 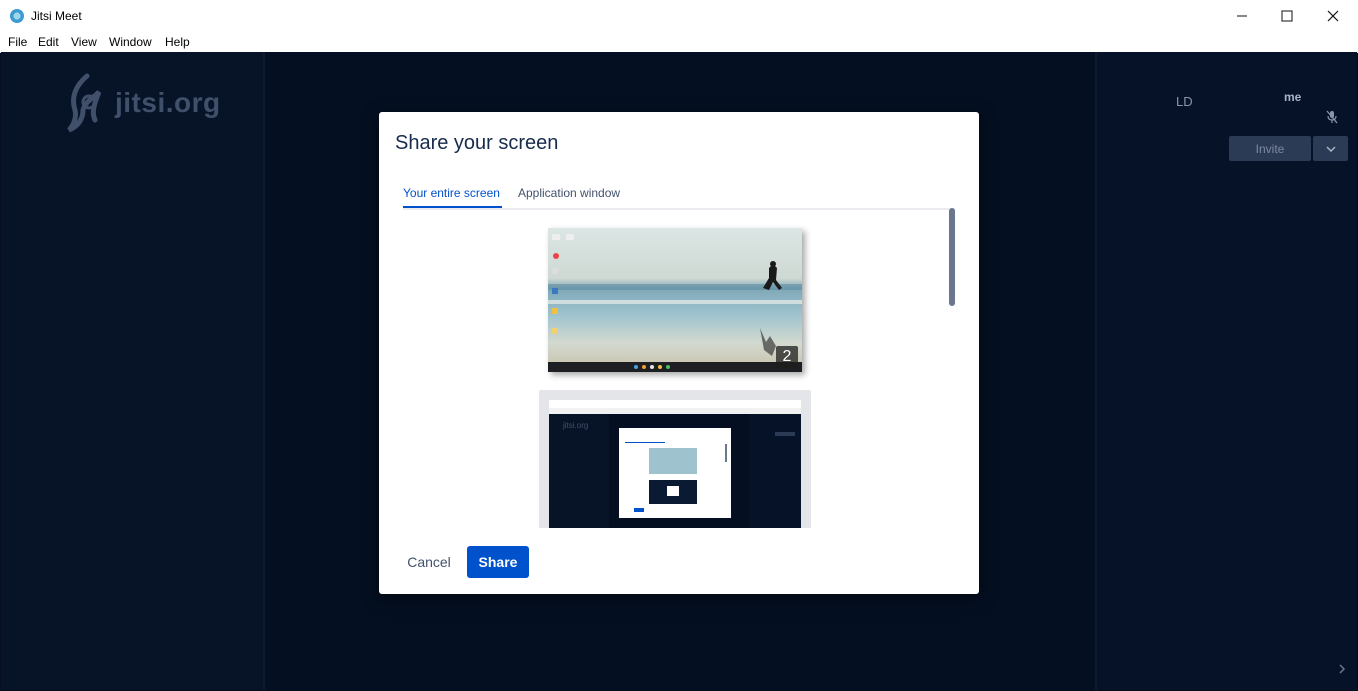 I want to click on screen-source-thumbnail-selected: jitsi.org, so click(x=675, y=459).